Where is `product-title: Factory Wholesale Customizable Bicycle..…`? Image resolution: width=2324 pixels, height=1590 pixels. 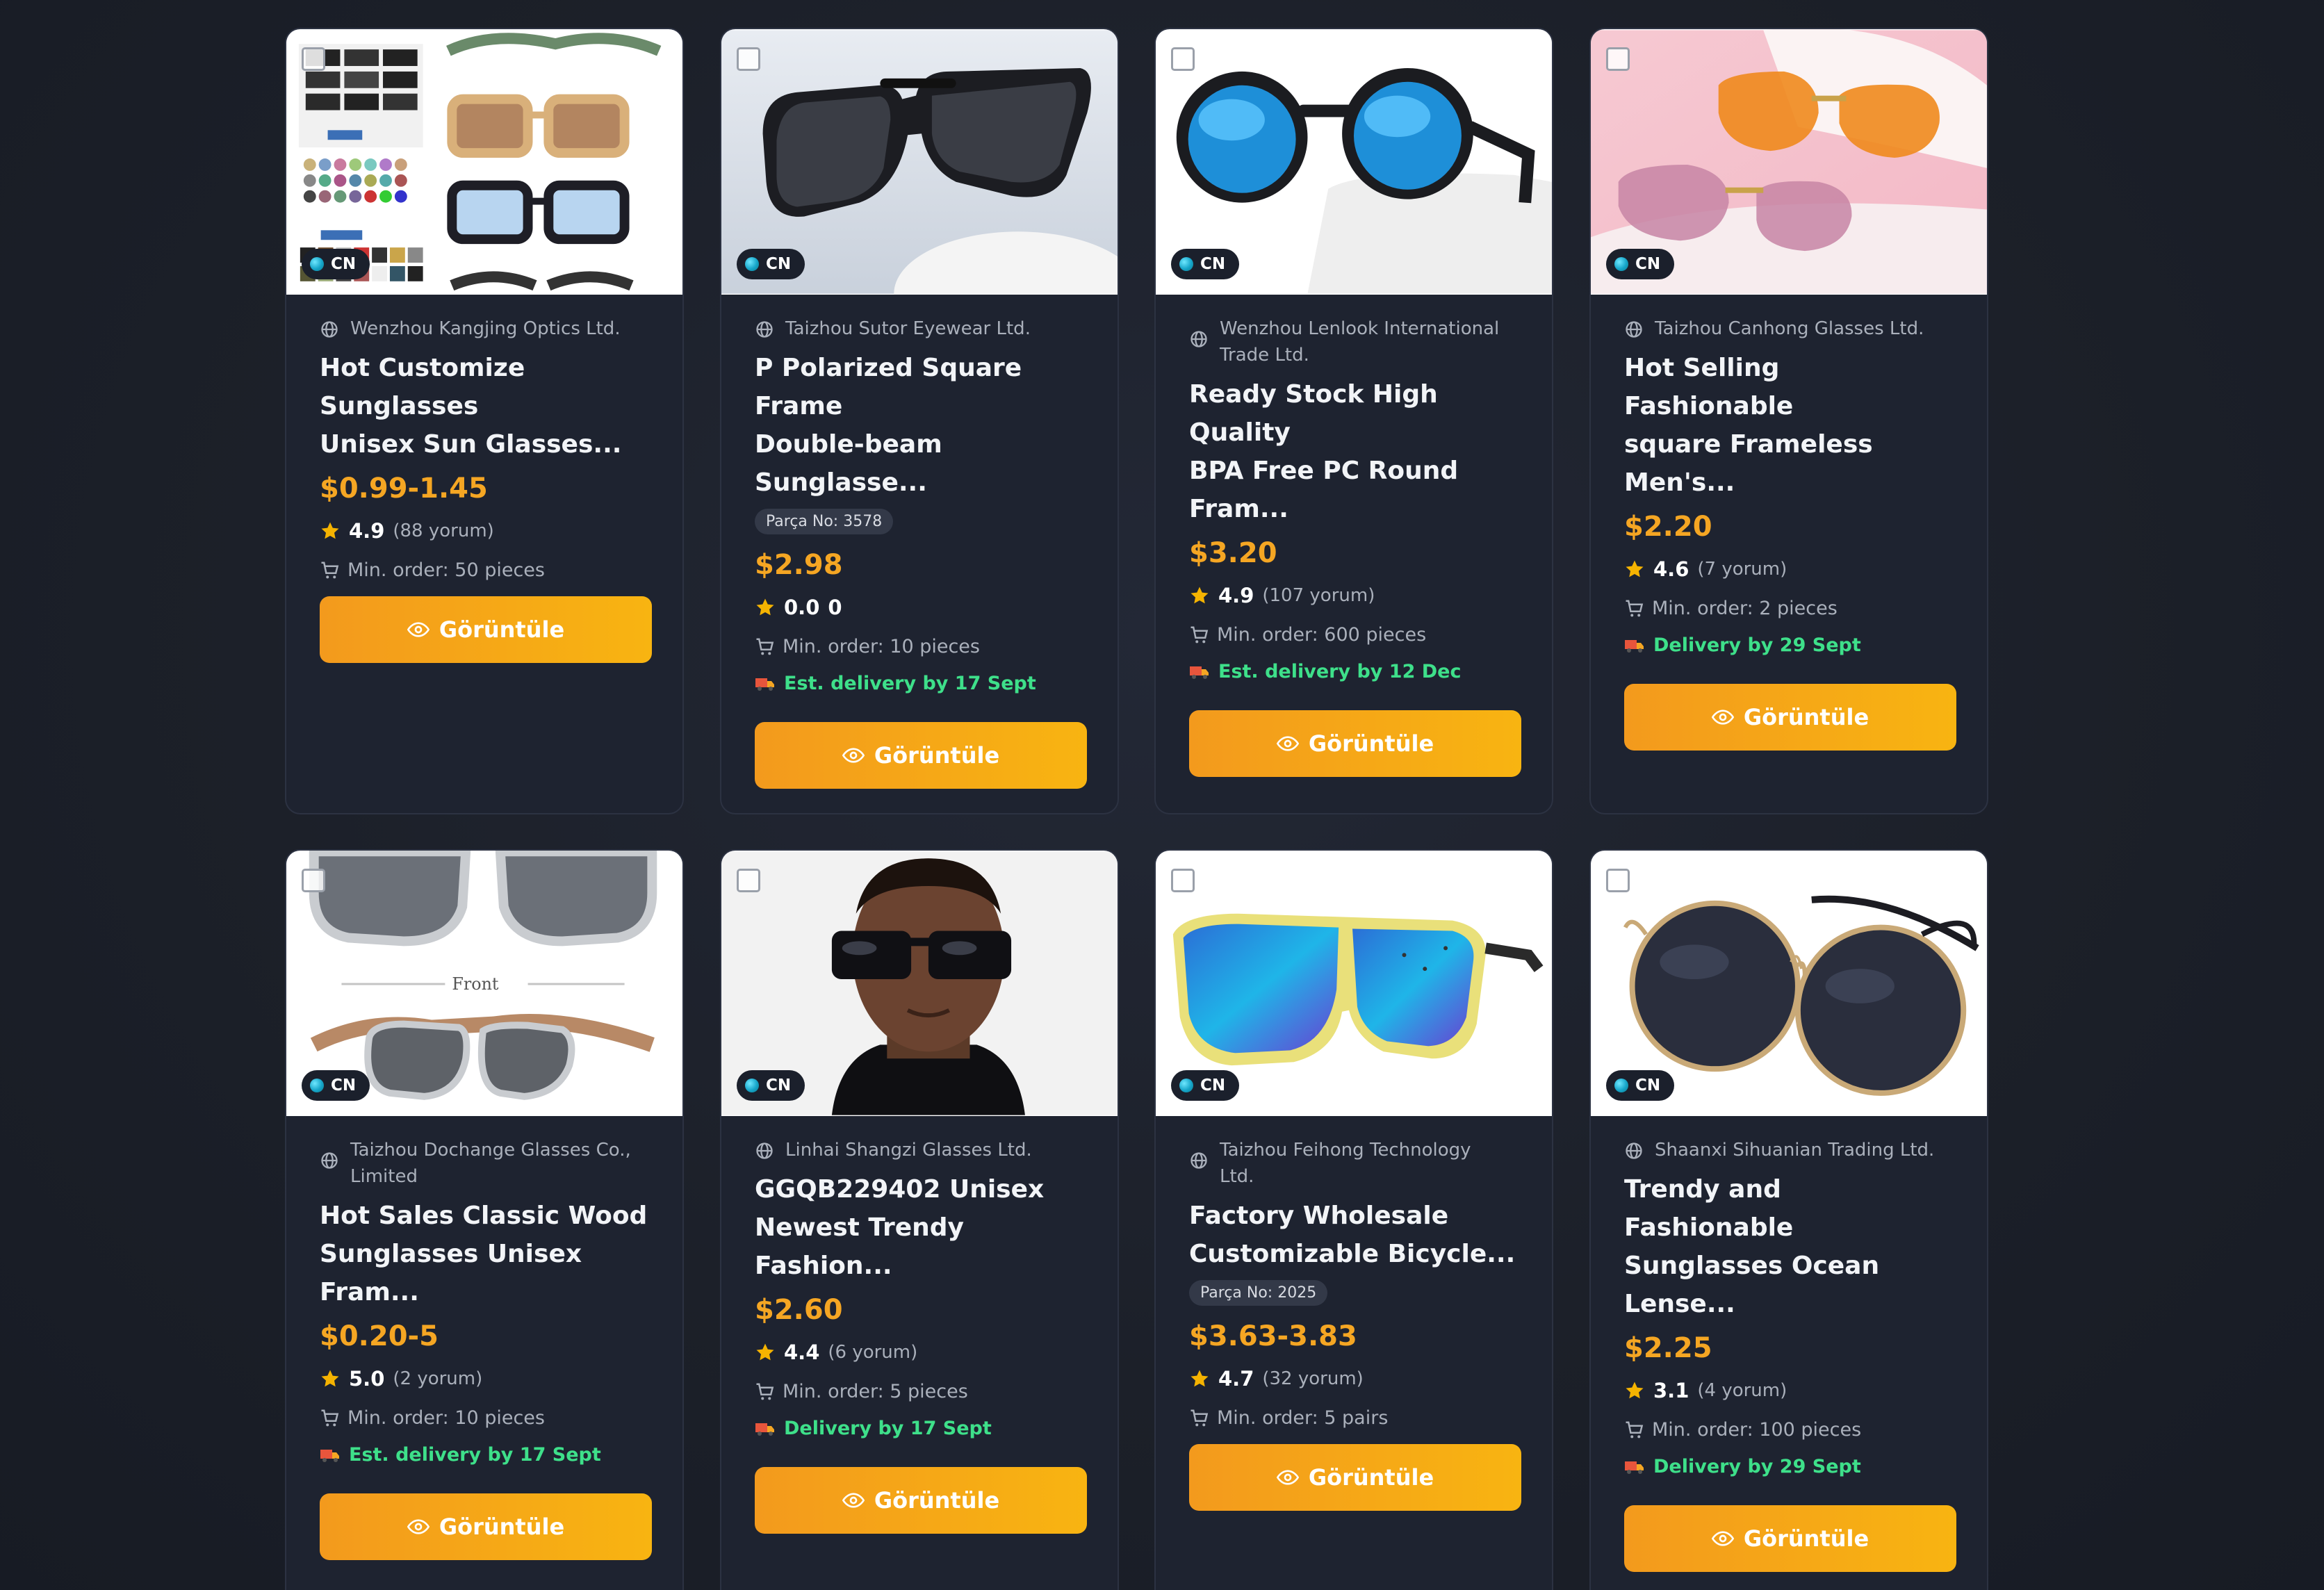
product-title: Factory Wholesale Customizable Bicycle..… is located at coordinates (1354, 1235).